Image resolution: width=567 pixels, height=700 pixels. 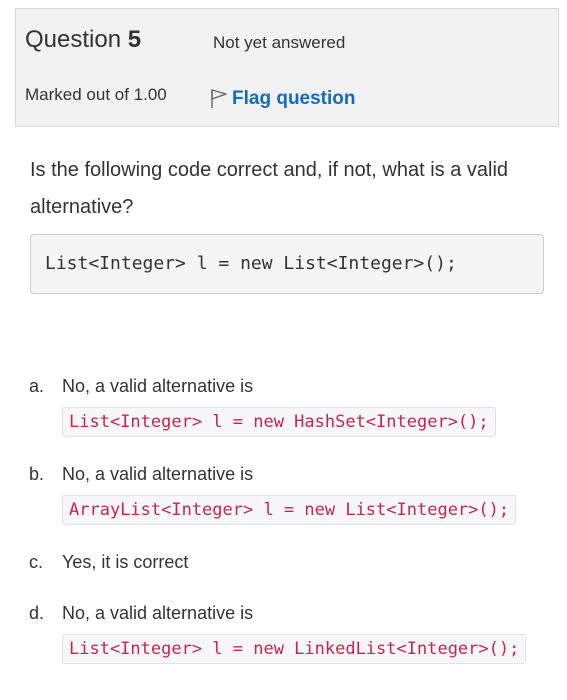 I want to click on question-code-block: List<Integer> l = new List<Integer>();, so click(x=287, y=264).